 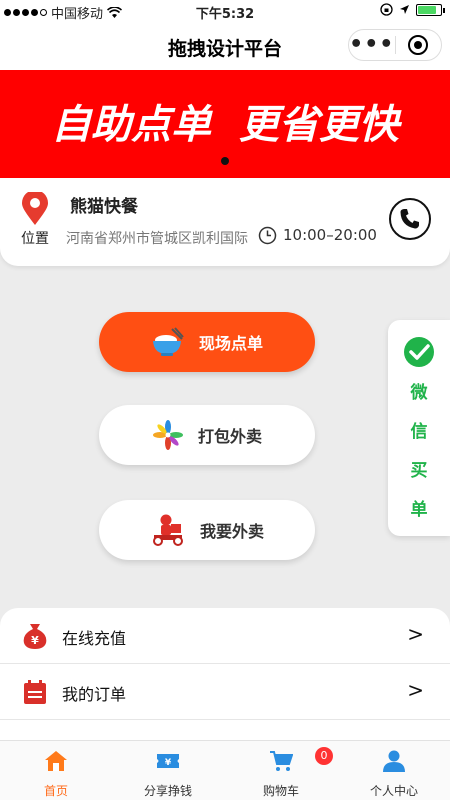 What do you see at coordinates (419, 510) in the screenshot?
I see `wechat-pay-char: 单` at bounding box center [419, 510].